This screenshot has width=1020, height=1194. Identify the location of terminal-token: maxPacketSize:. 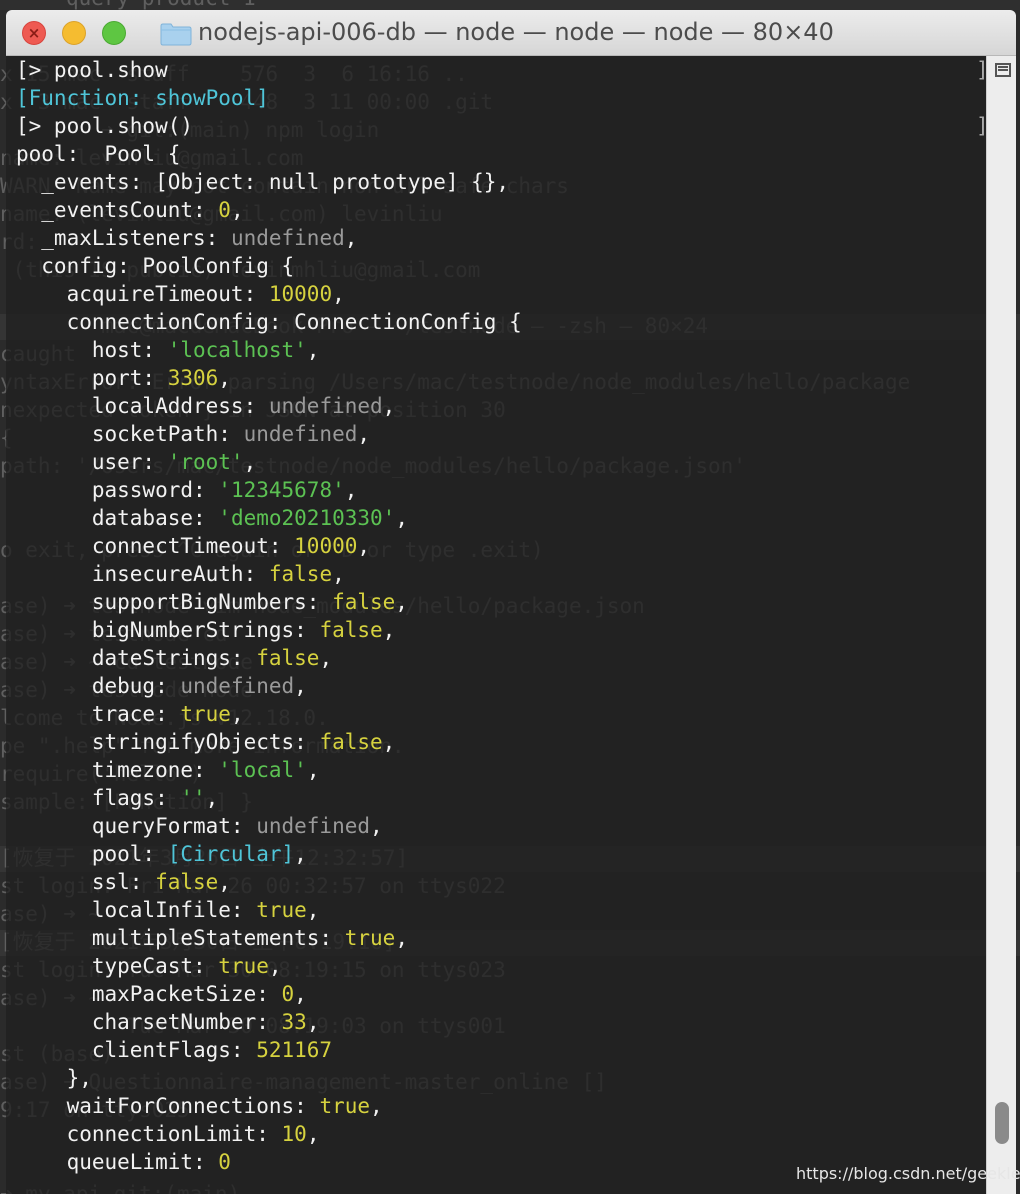
(149, 994).